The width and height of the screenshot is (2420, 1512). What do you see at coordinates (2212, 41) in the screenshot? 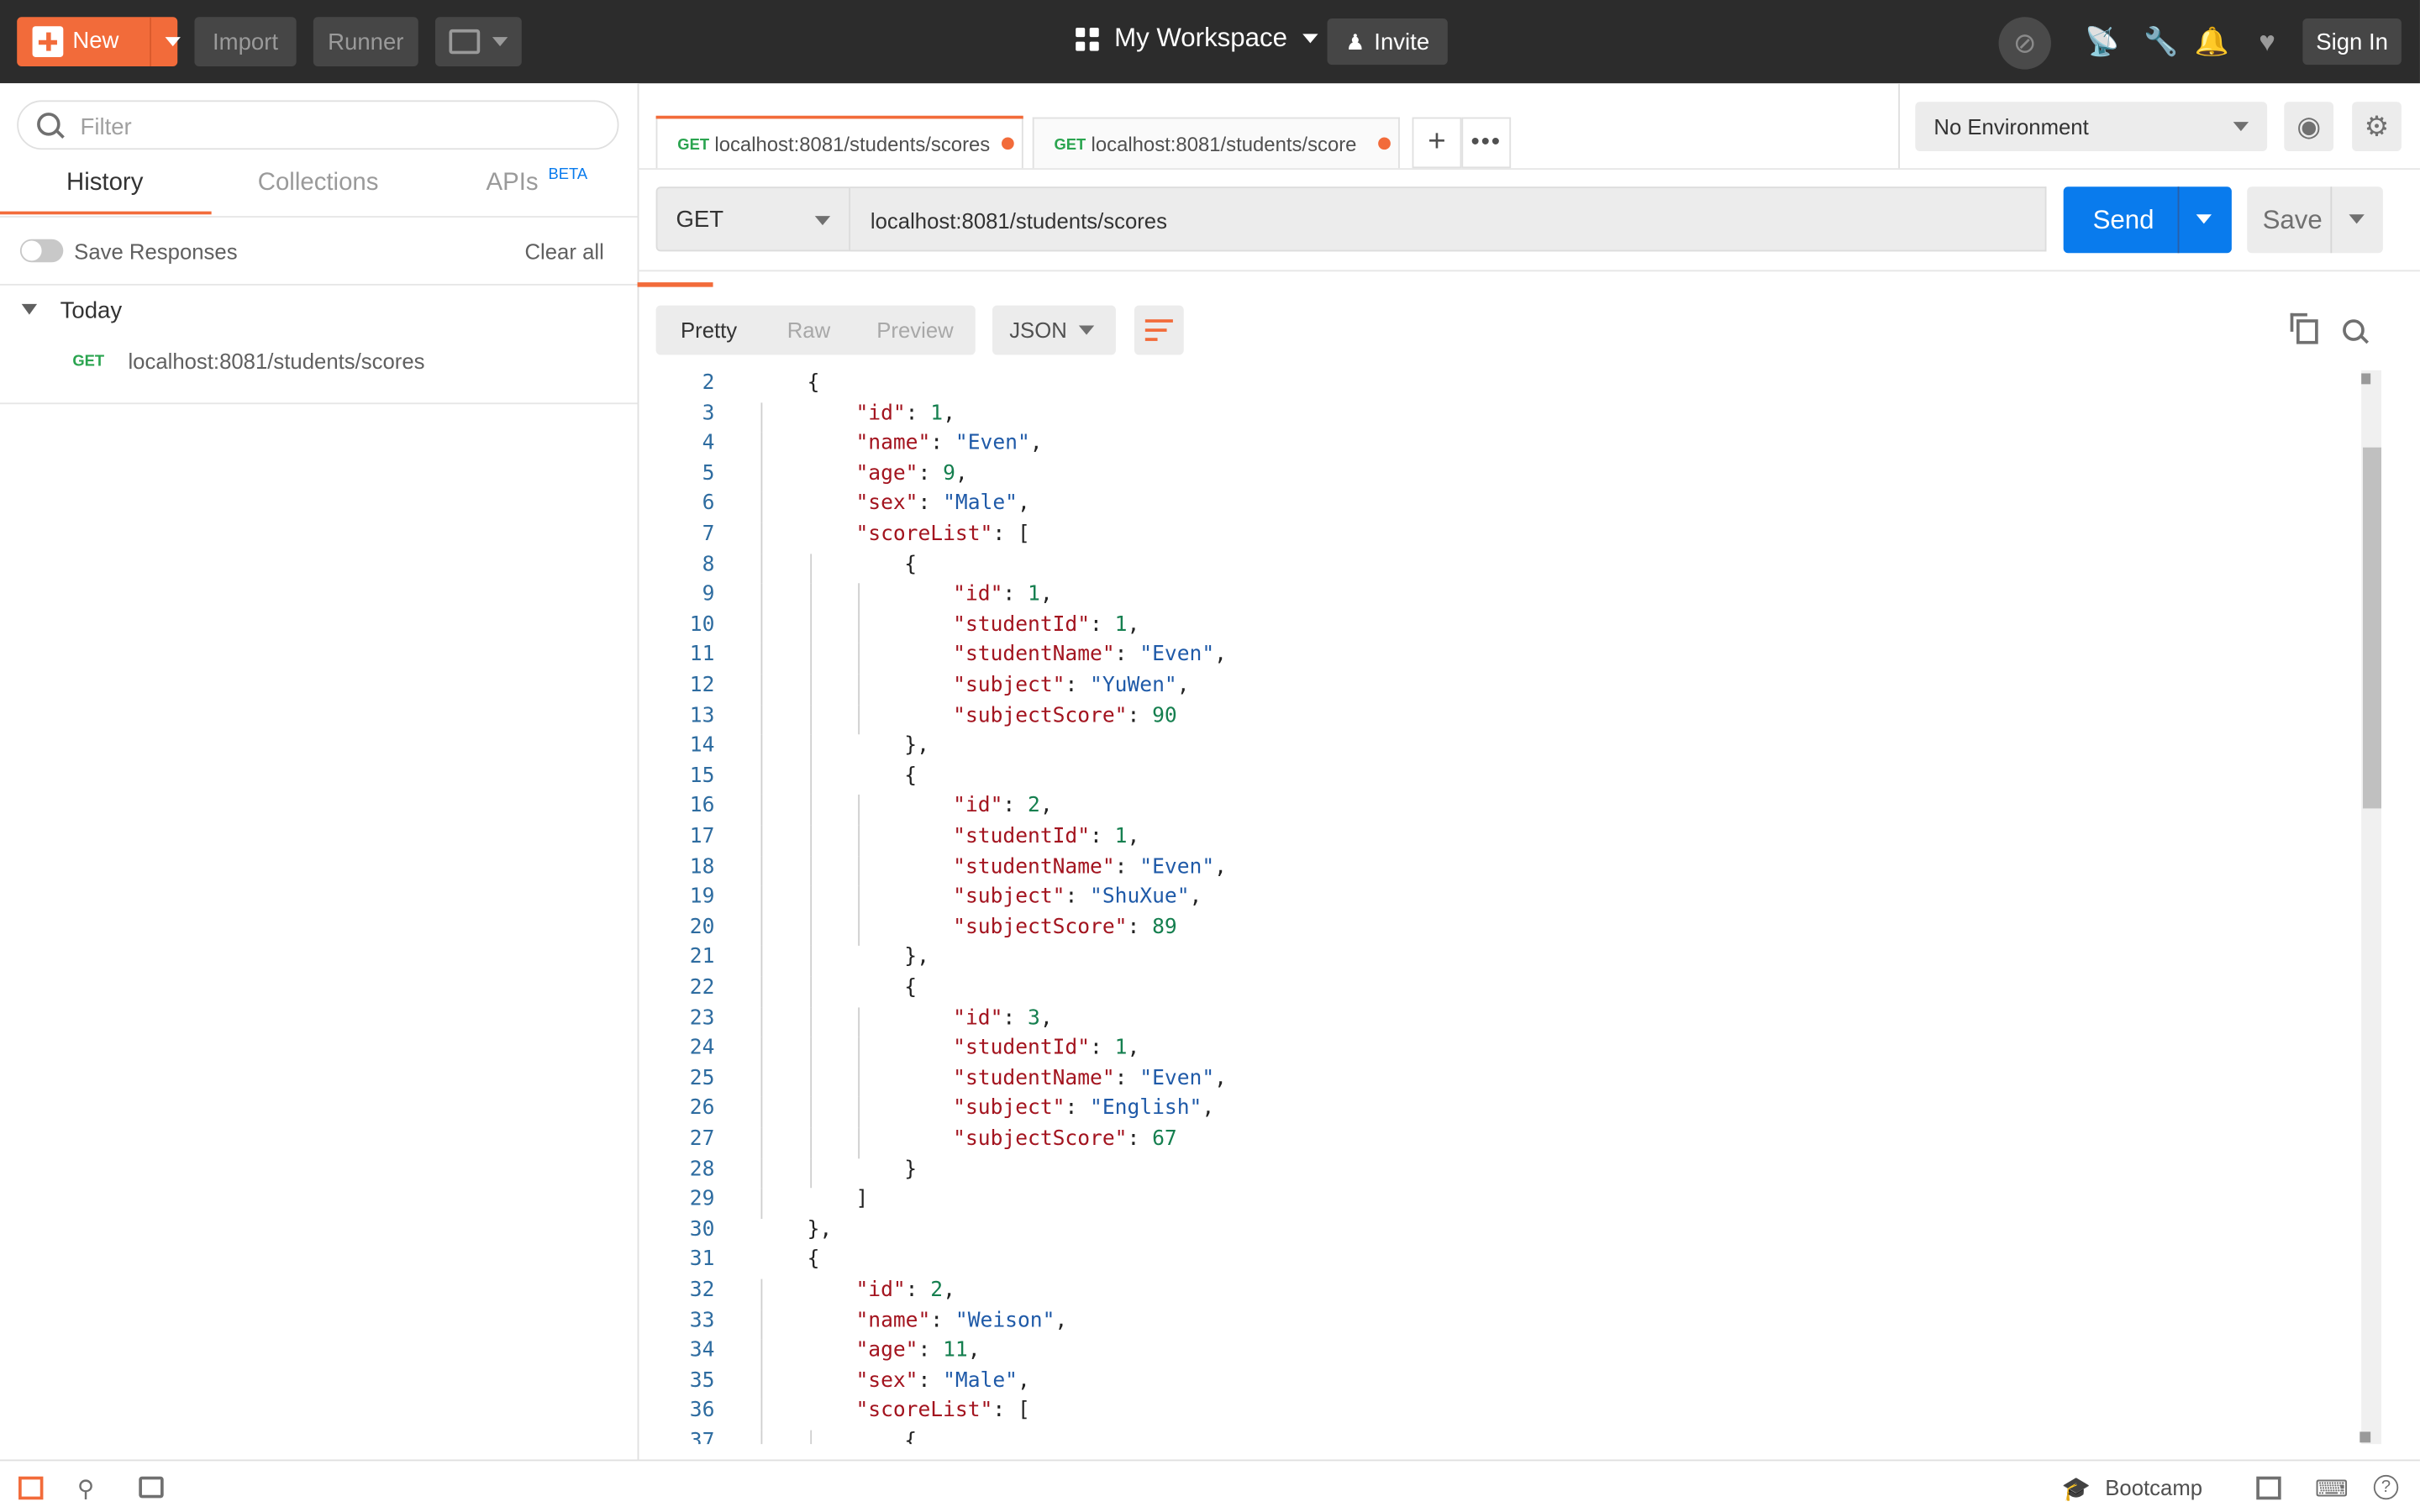
I see `bell-icon: 🔔` at bounding box center [2212, 41].